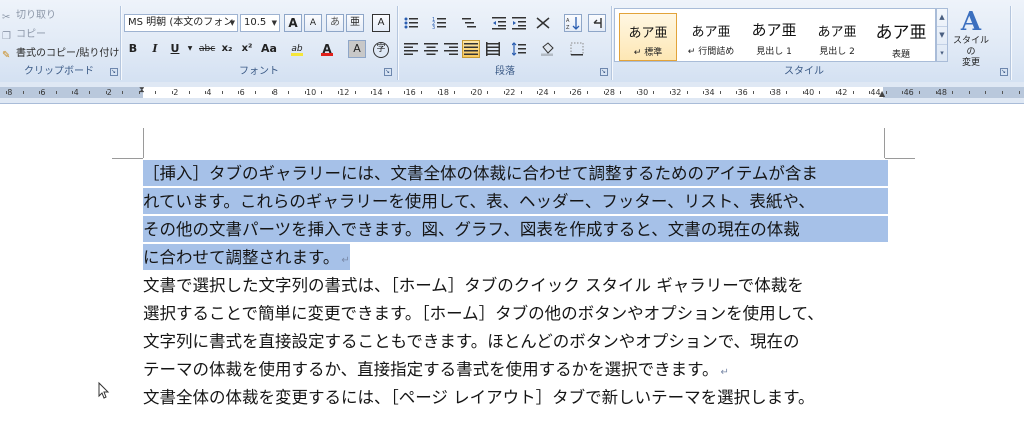 Image resolution: width=1024 pixels, height=427 pixels. I want to click on font-size-combobox: 10.5 ▼, so click(260, 23).